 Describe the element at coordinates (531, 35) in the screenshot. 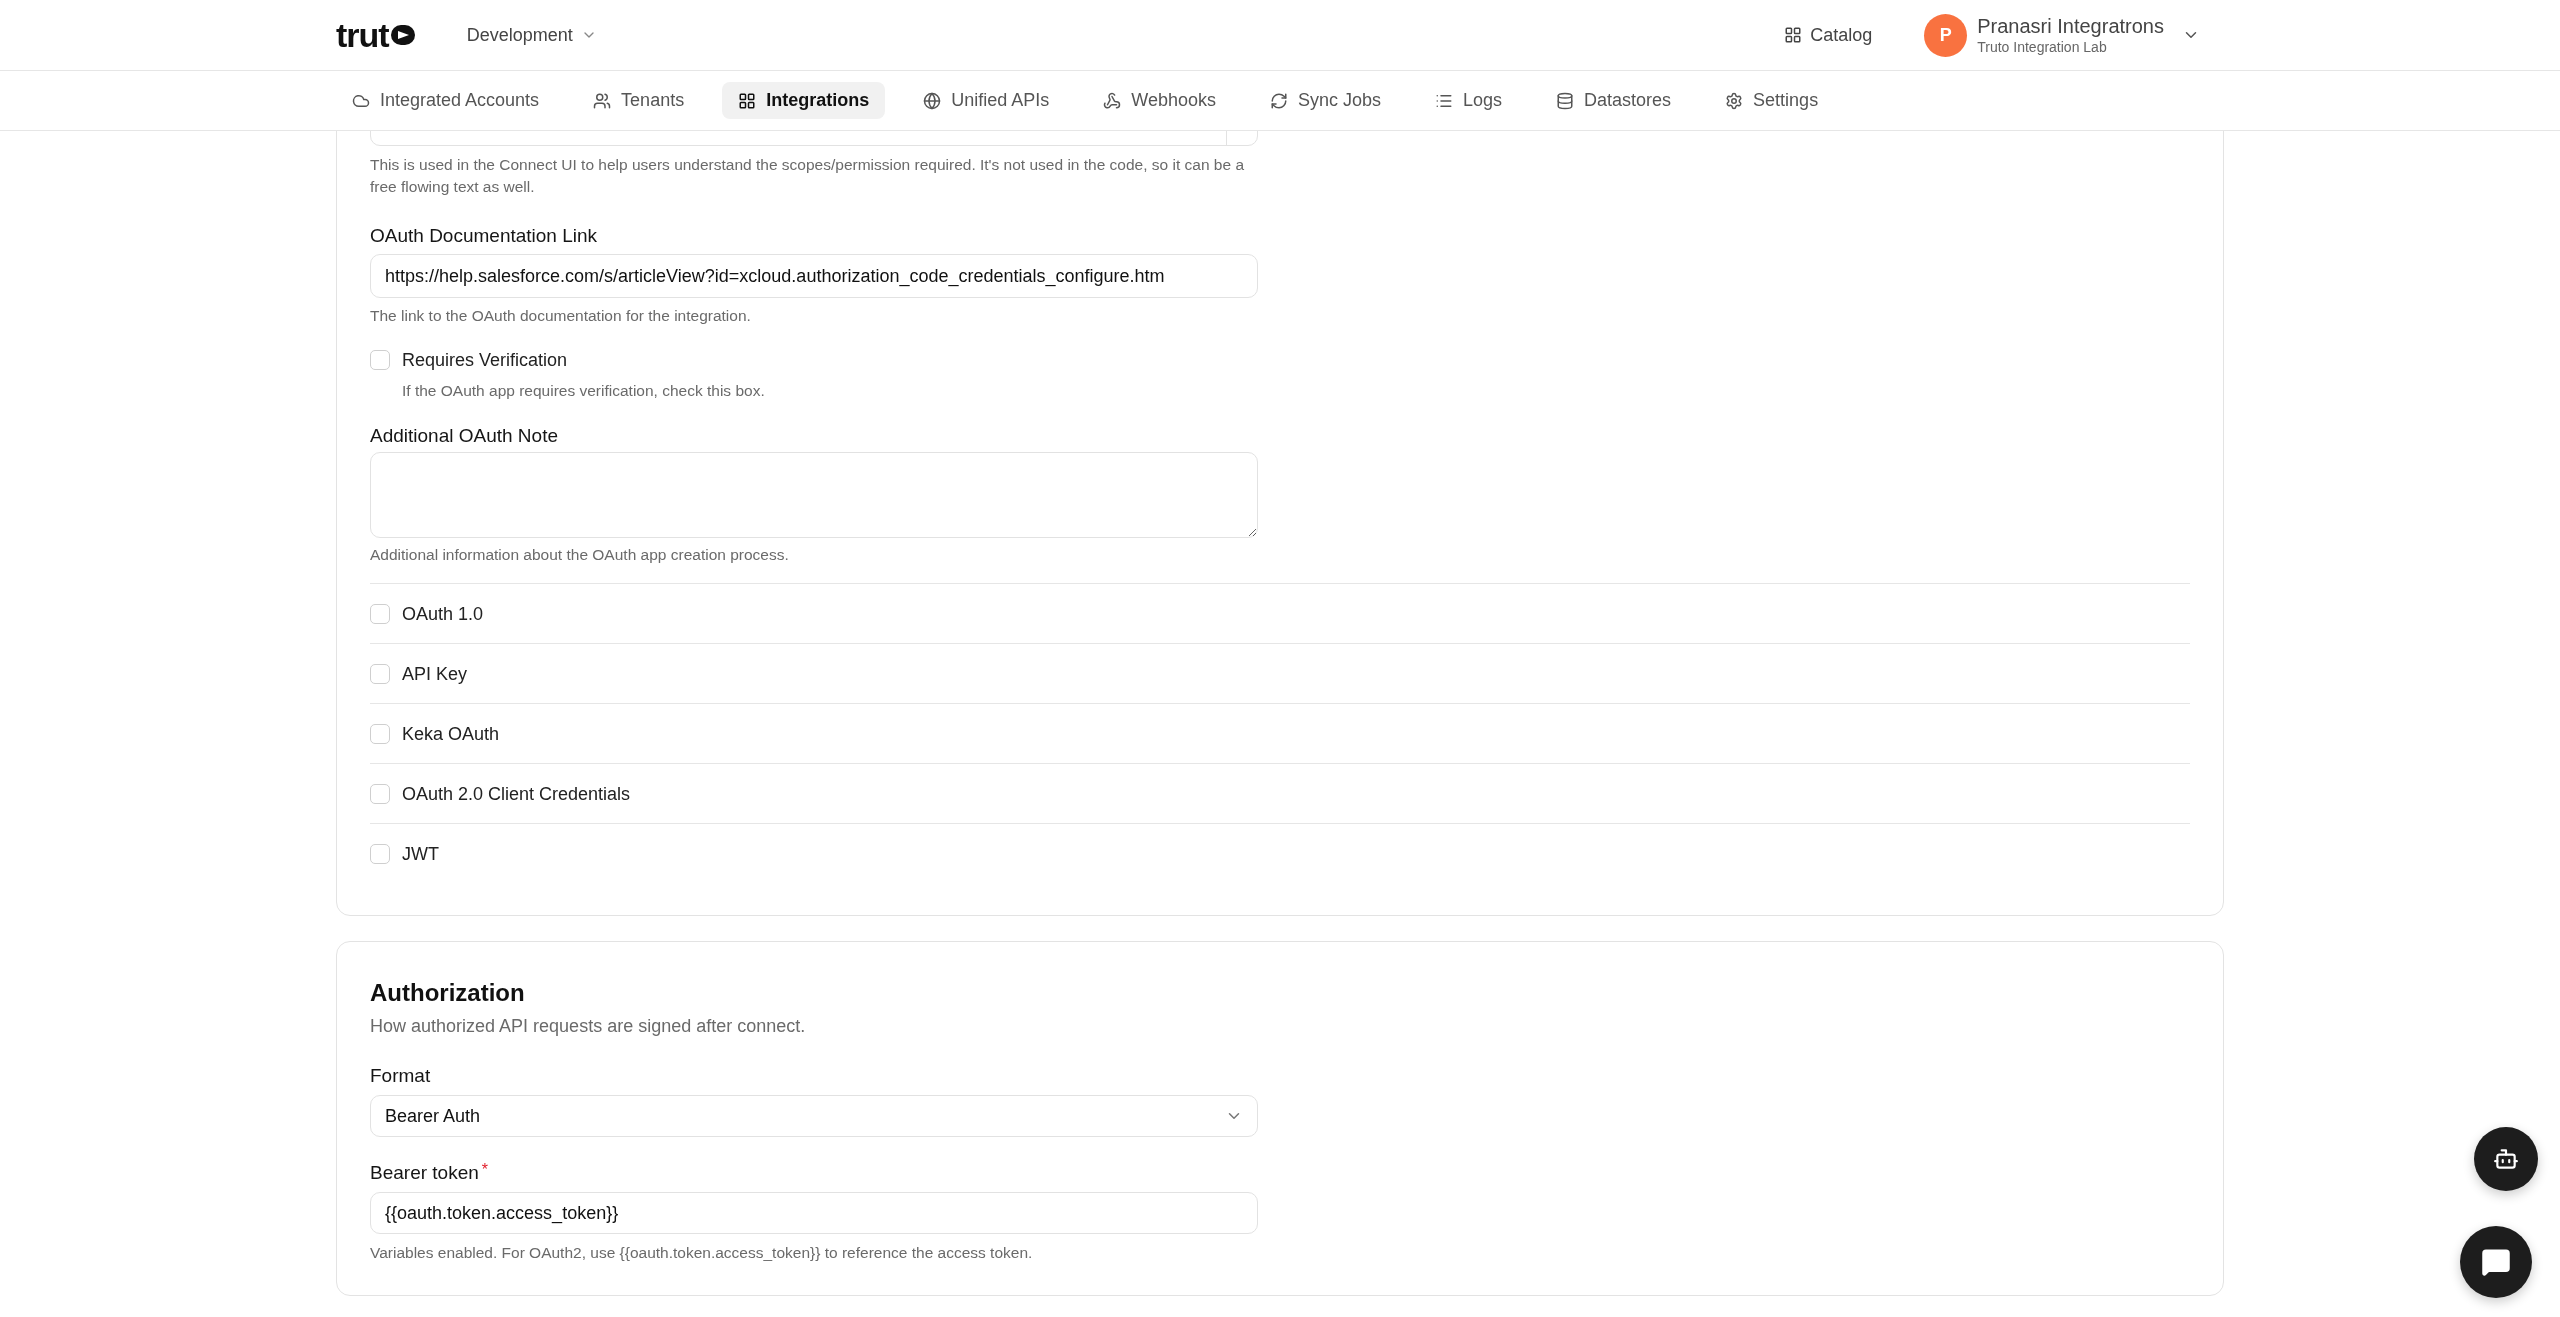

I see `workspace-dropdown: Development` at that location.